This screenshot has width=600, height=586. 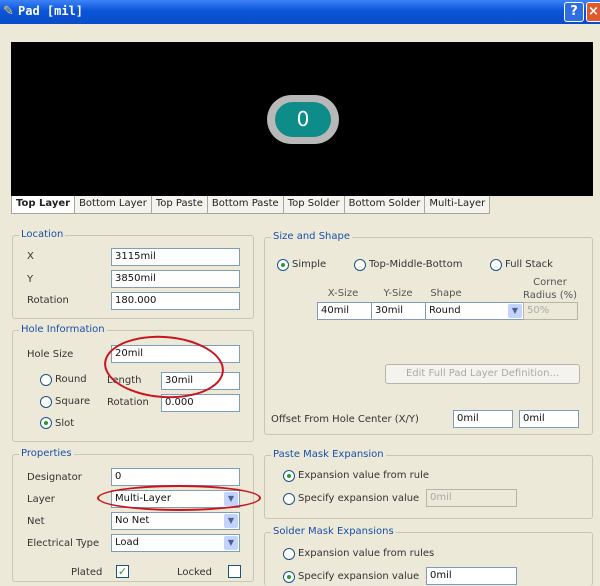 What do you see at coordinates (345, 419) in the screenshot?
I see `offset-label: Offset From Hole Center (X/Y)` at bounding box center [345, 419].